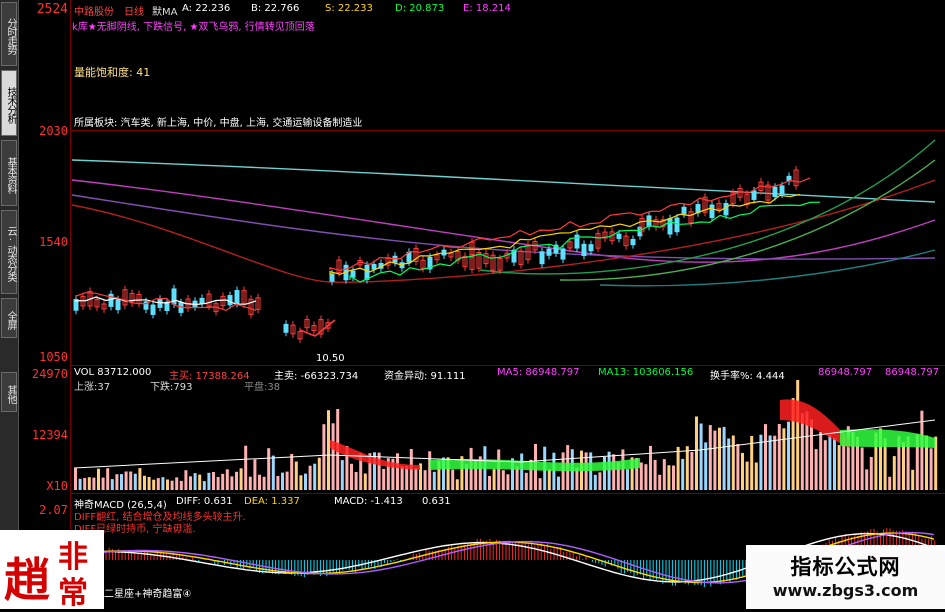 The image size is (945, 612). What do you see at coordinates (368, 501) in the screenshot?
I see `macd-value: MACD: -1.413` at bounding box center [368, 501].